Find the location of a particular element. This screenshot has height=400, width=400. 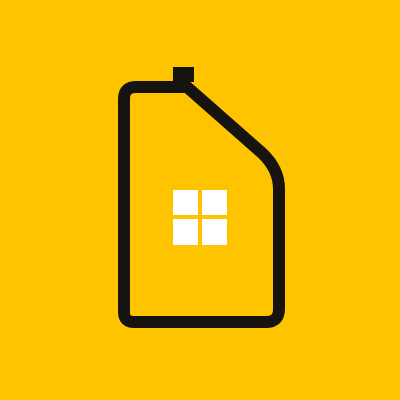

window-pane-bottom-right is located at coordinates (214, 232).